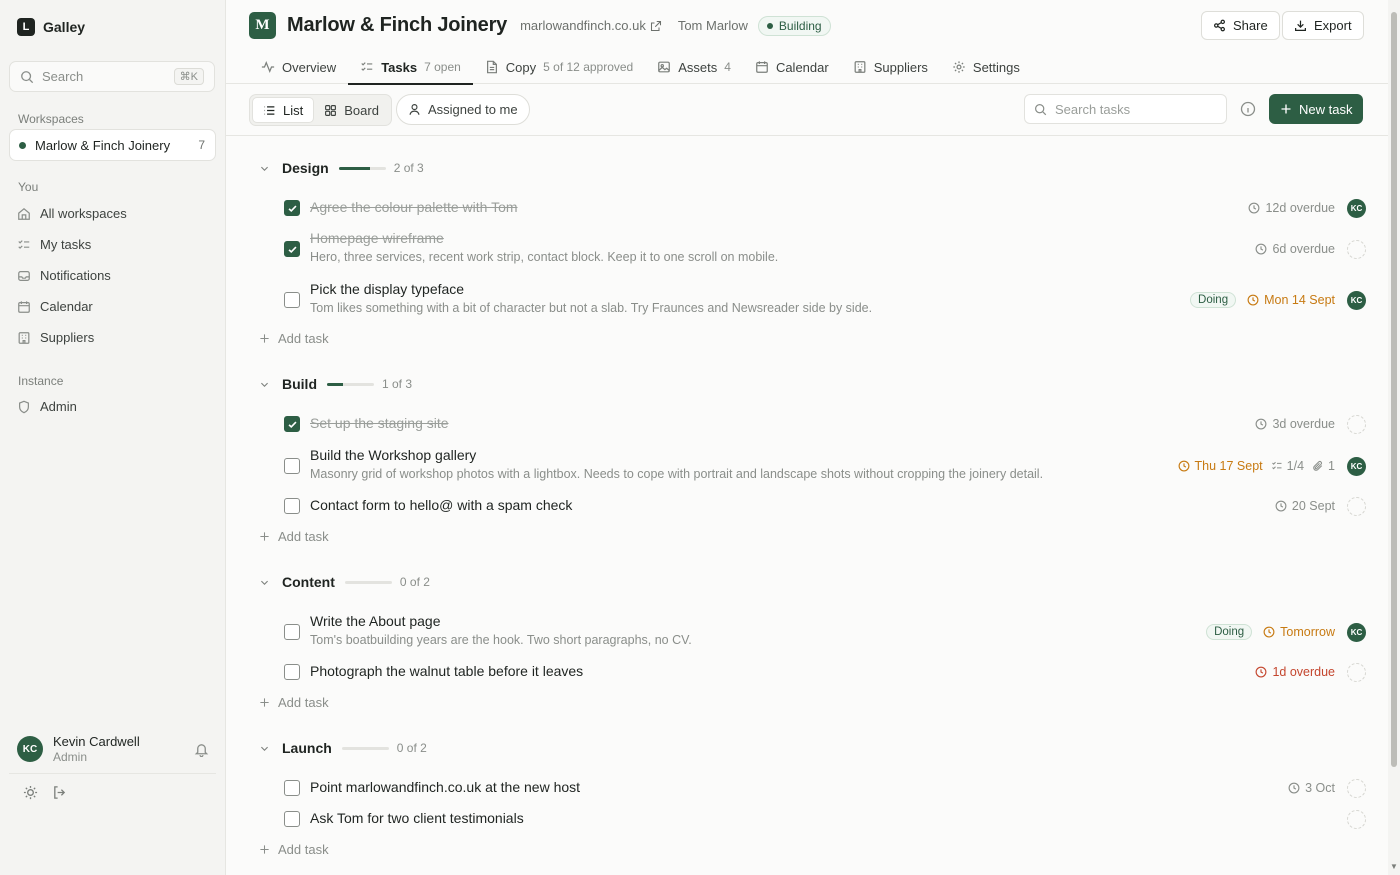  I want to click on sidebar-item-admin: Admin, so click(47, 406).